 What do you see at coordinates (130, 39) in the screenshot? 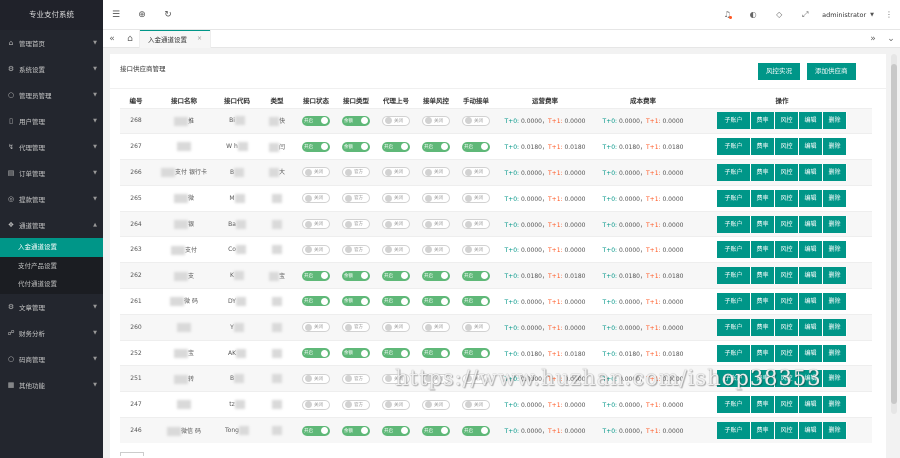
I see `home-tab-icon: ⌂` at bounding box center [130, 39].